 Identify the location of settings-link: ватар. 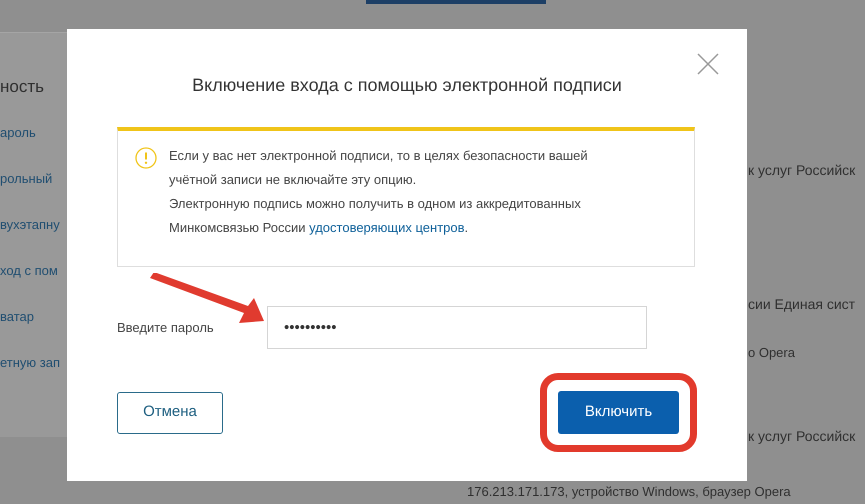
(17, 317).